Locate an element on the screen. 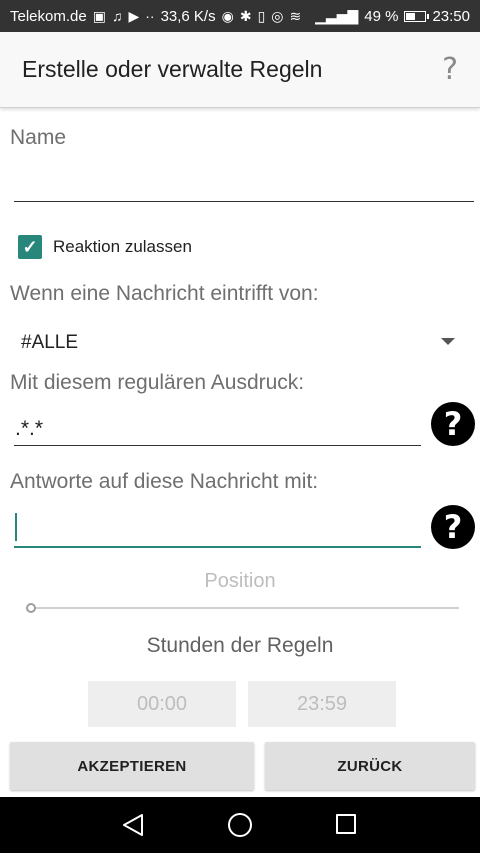  navigation-bar is located at coordinates (240, 825).